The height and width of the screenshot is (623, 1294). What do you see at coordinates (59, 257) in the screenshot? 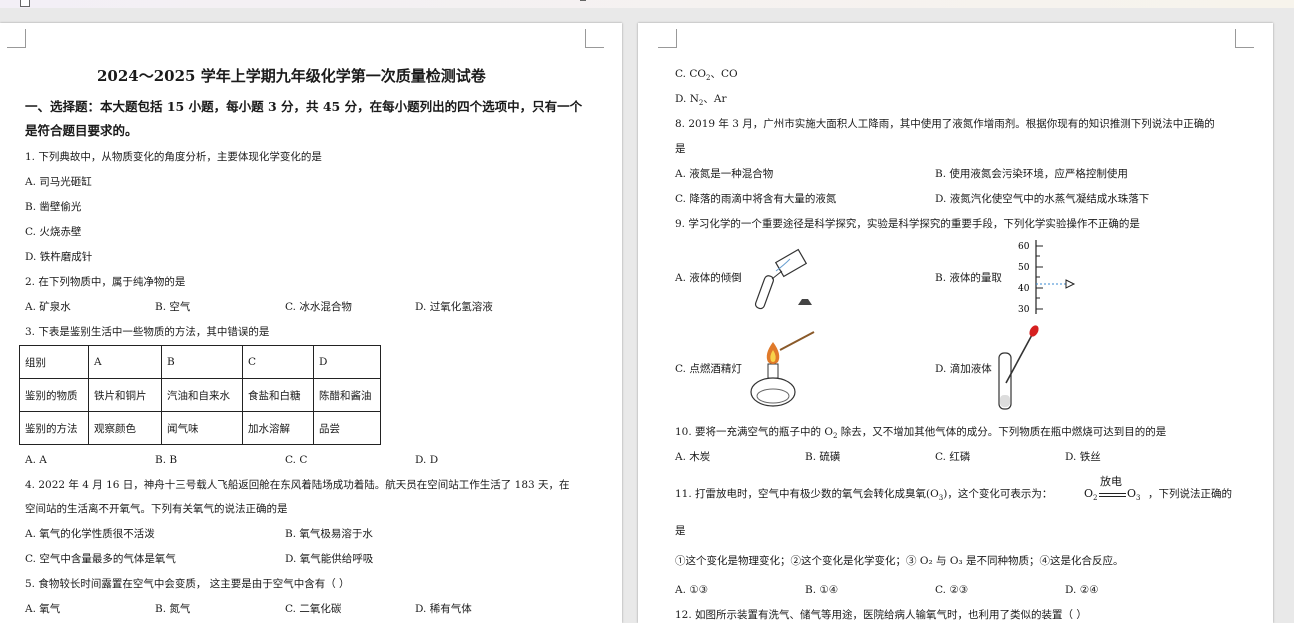
I see `option-1d: D. 铁杵磨成针` at bounding box center [59, 257].